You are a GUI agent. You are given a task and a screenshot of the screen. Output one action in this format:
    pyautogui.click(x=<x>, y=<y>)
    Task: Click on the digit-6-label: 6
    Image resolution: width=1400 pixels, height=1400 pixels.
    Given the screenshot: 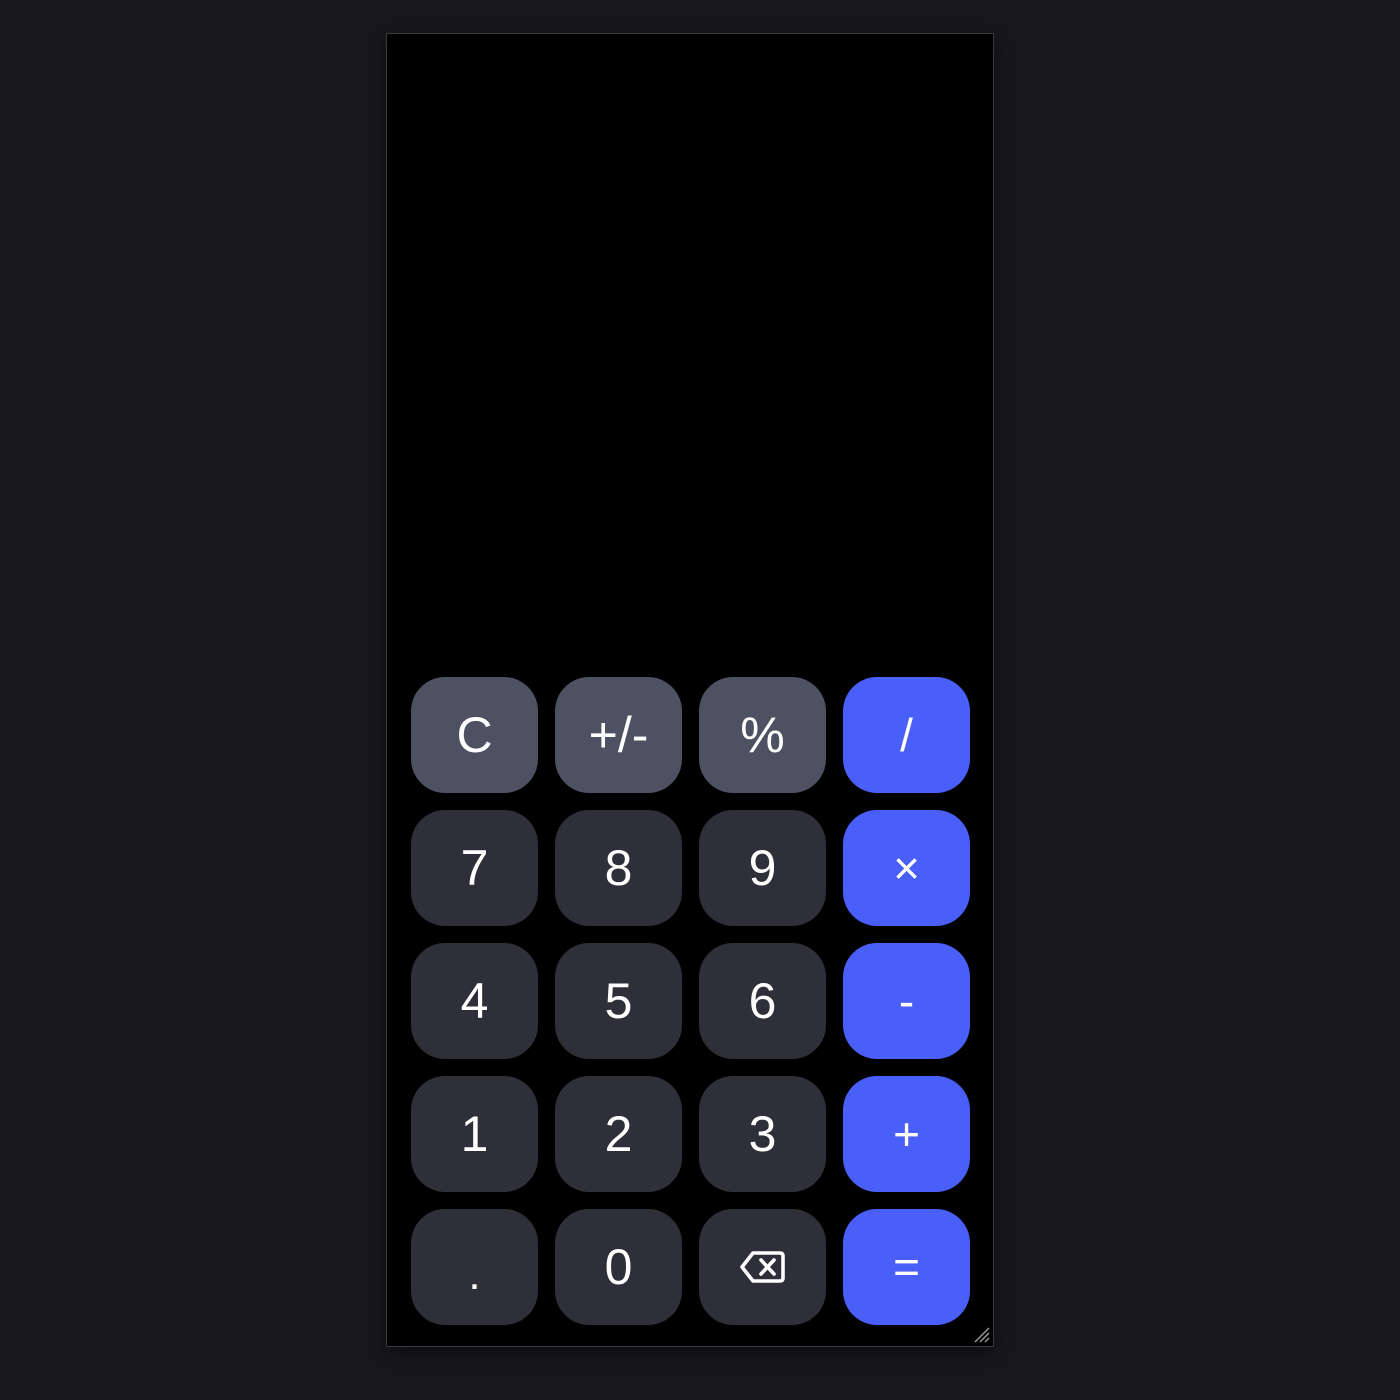 What is the action you would take?
    pyautogui.click(x=762, y=1001)
    